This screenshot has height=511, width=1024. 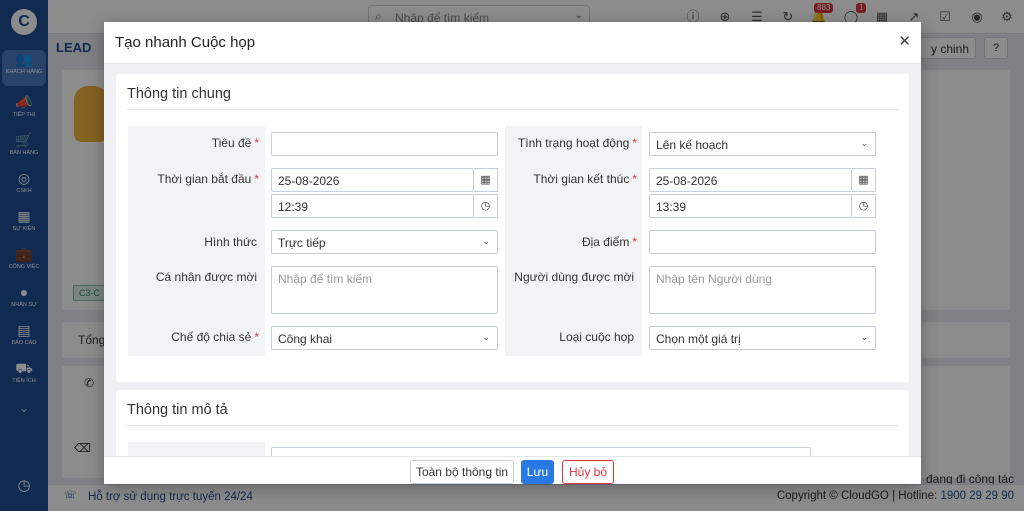 I want to click on type-select: Trực tiếp ⌄, so click(x=384, y=242).